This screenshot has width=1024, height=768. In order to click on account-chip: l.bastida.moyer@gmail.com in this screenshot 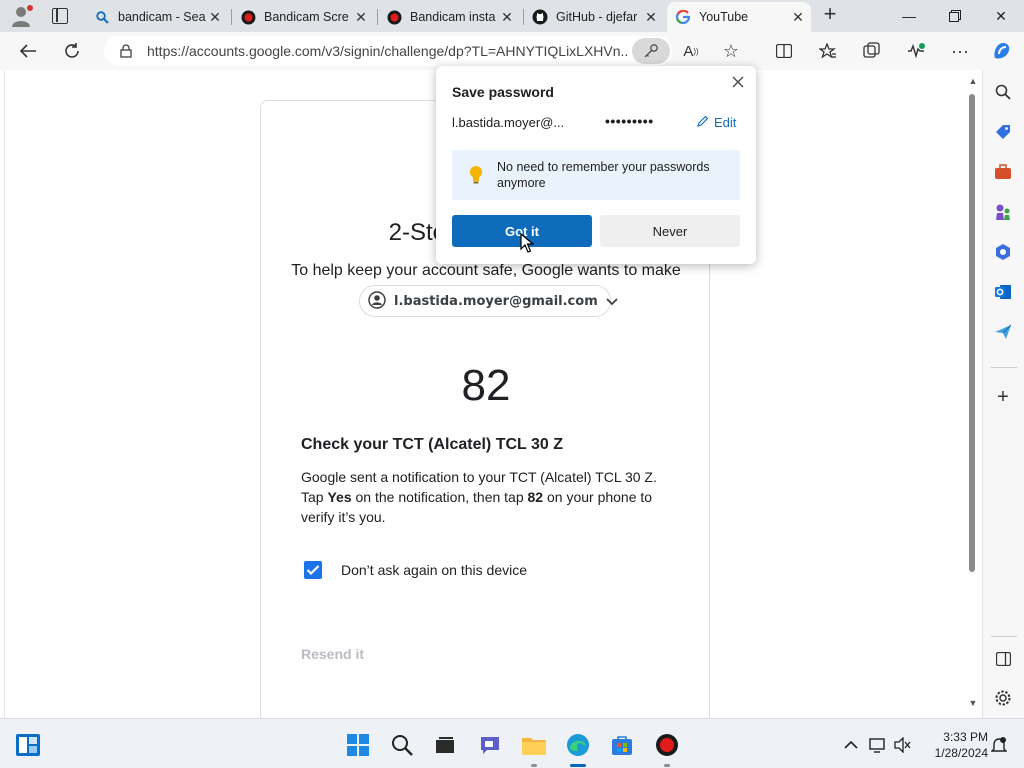, I will do `click(488, 301)`.